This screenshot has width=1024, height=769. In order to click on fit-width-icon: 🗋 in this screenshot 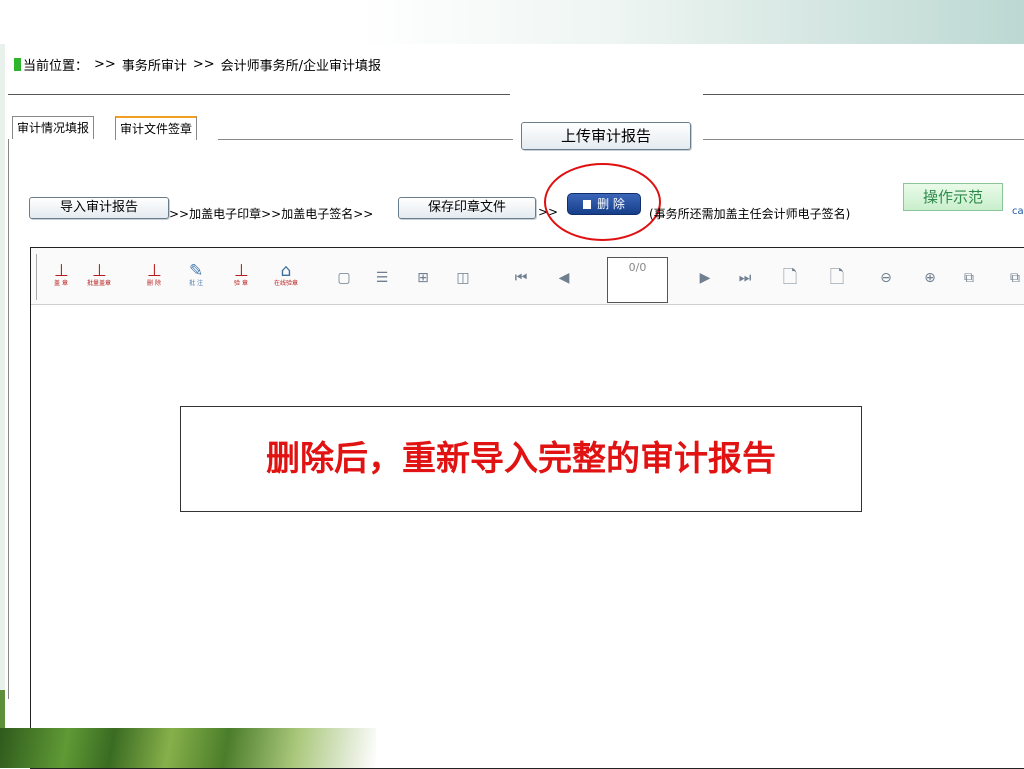, I will do `click(837, 278)`.